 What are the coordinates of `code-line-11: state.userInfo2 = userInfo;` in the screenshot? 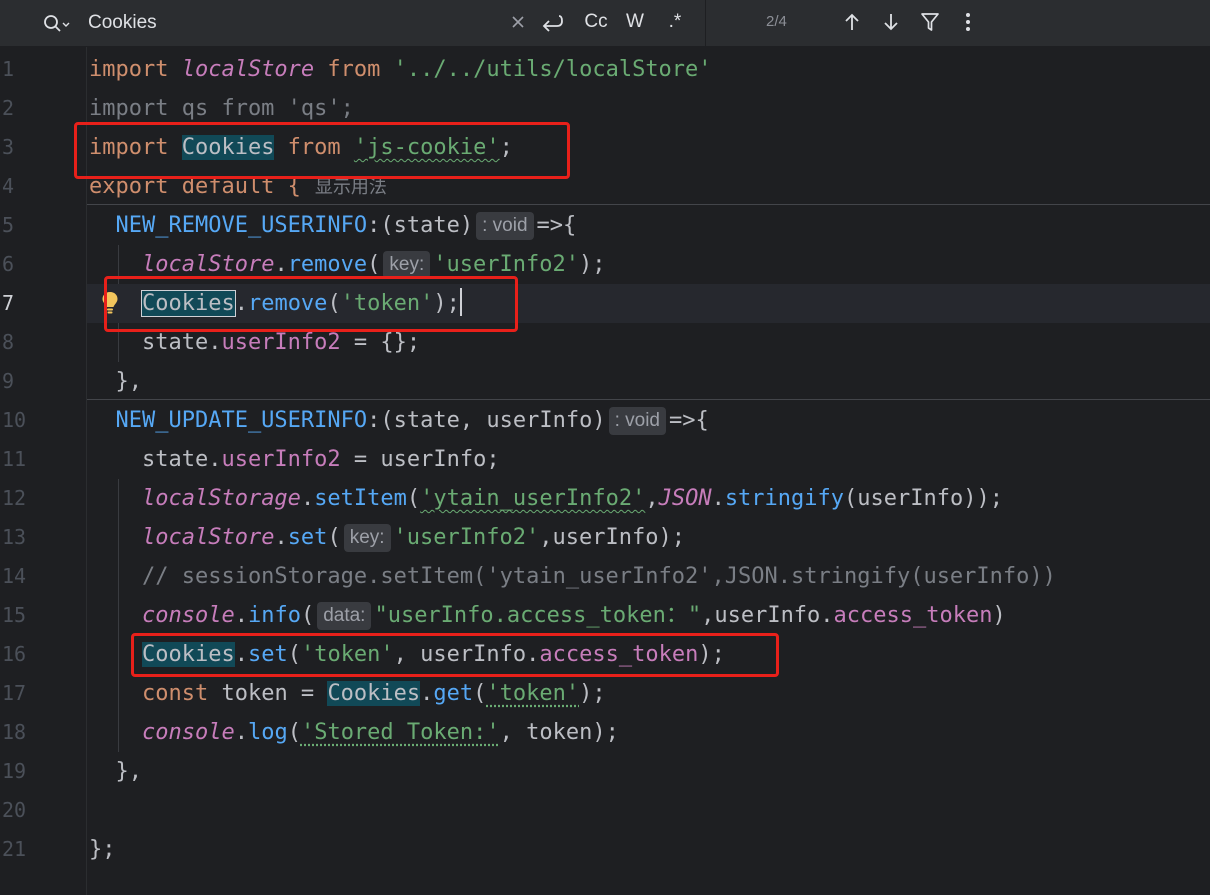 It's located at (648, 459).